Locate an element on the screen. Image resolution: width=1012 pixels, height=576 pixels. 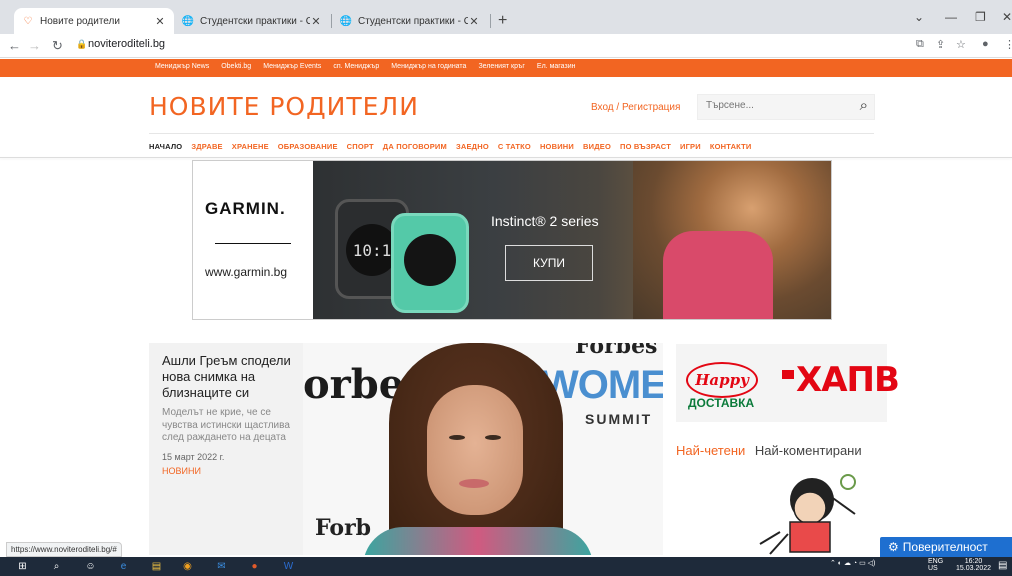
clock: 16:20 15.03.2022 is located at coordinates (973, 565).